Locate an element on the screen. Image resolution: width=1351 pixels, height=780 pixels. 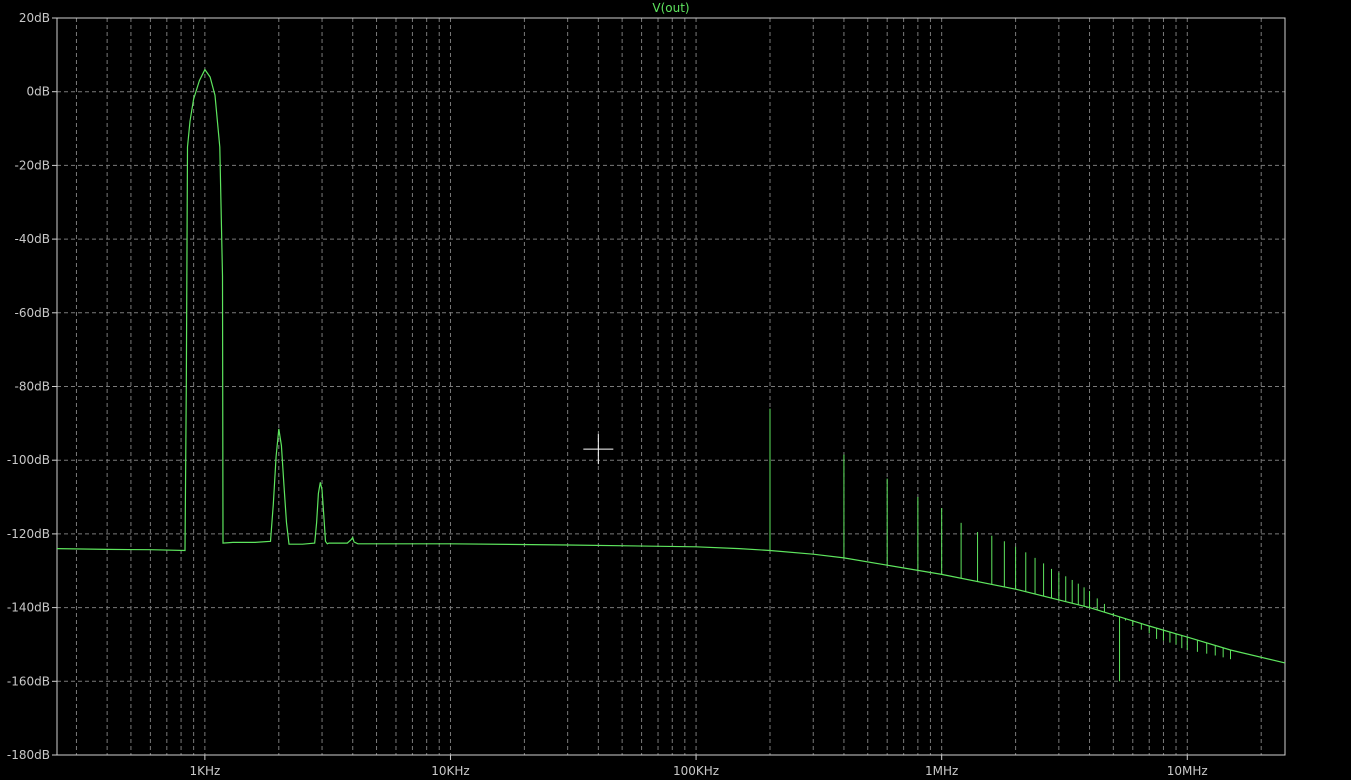
y-tick-label: -80dB is located at coordinates (32, 387).